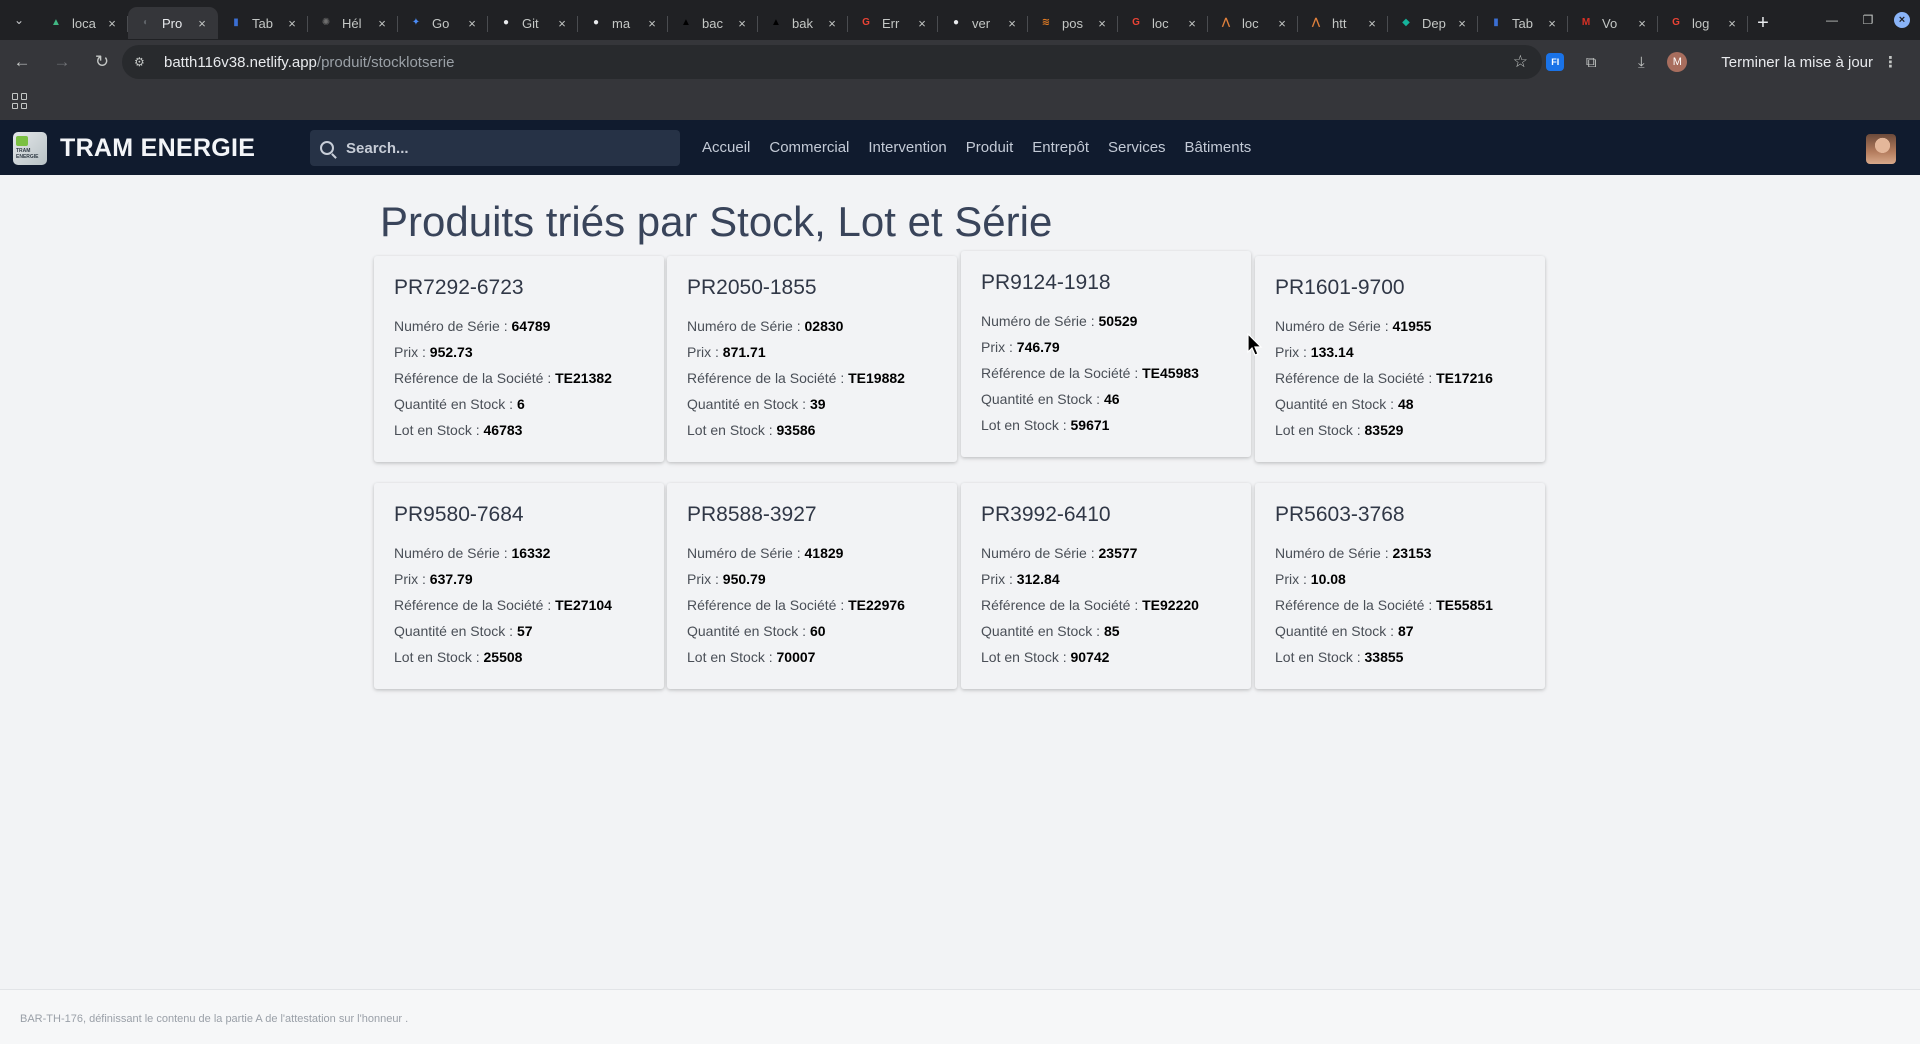 The width and height of the screenshot is (1920, 1044). What do you see at coordinates (1591, 62) in the screenshot?
I see `extensions-puzzle-icon: ⧉` at bounding box center [1591, 62].